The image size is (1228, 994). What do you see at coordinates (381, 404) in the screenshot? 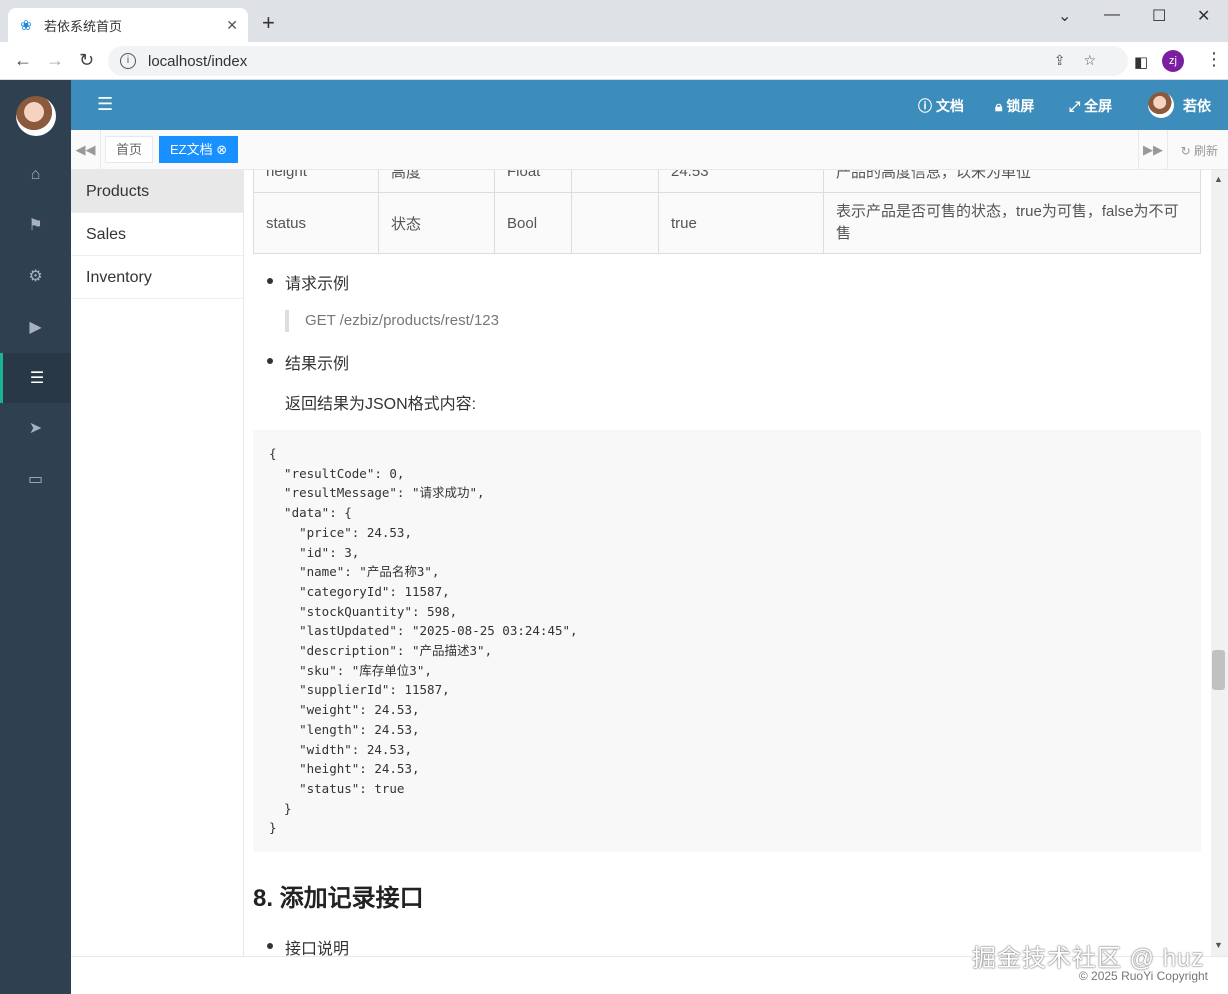
I see `result-desc: 返回结果为JSON格式内容:` at bounding box center [381, 404].